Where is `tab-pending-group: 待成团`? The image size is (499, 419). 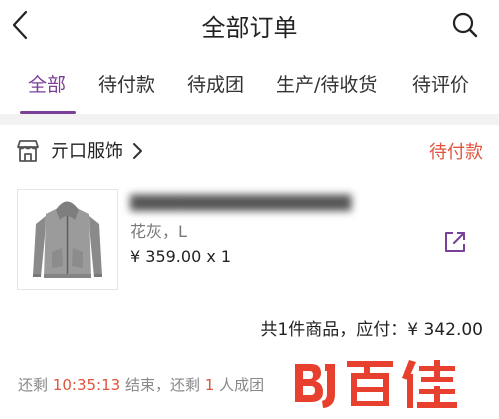 tab-pending-group: 待成团 is located at coordinates (215, 83).